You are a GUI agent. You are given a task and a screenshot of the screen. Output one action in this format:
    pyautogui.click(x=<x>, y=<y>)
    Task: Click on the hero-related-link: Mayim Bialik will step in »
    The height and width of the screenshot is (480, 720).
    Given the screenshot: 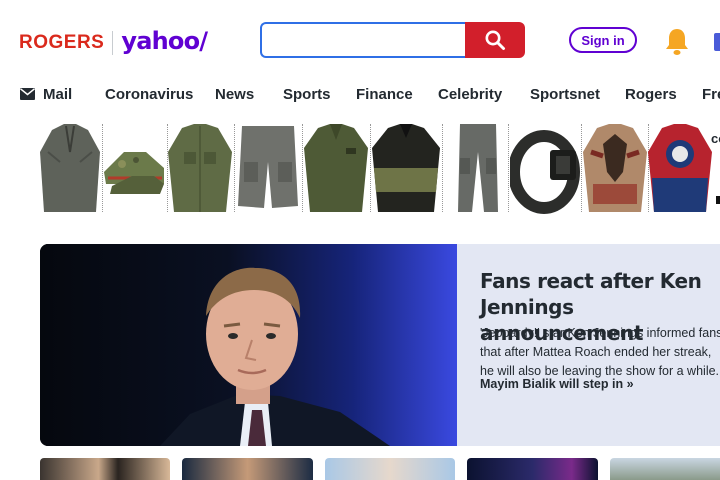 What is the action you would take?
    pyautogui.click(x=557, y=384)
    